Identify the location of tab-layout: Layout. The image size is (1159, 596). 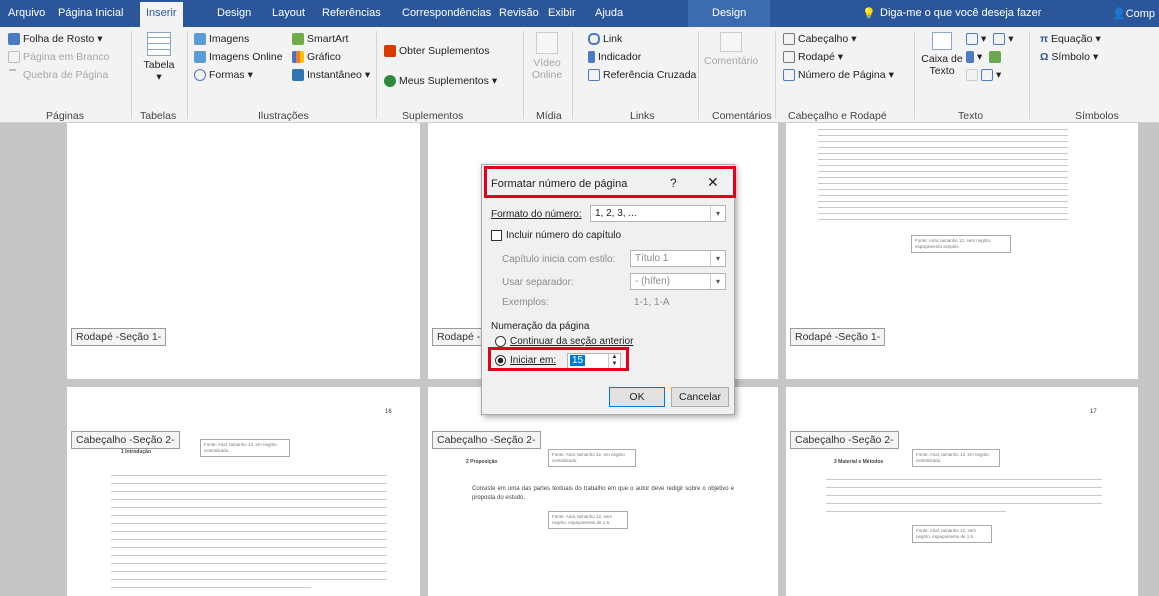
(288, 13).